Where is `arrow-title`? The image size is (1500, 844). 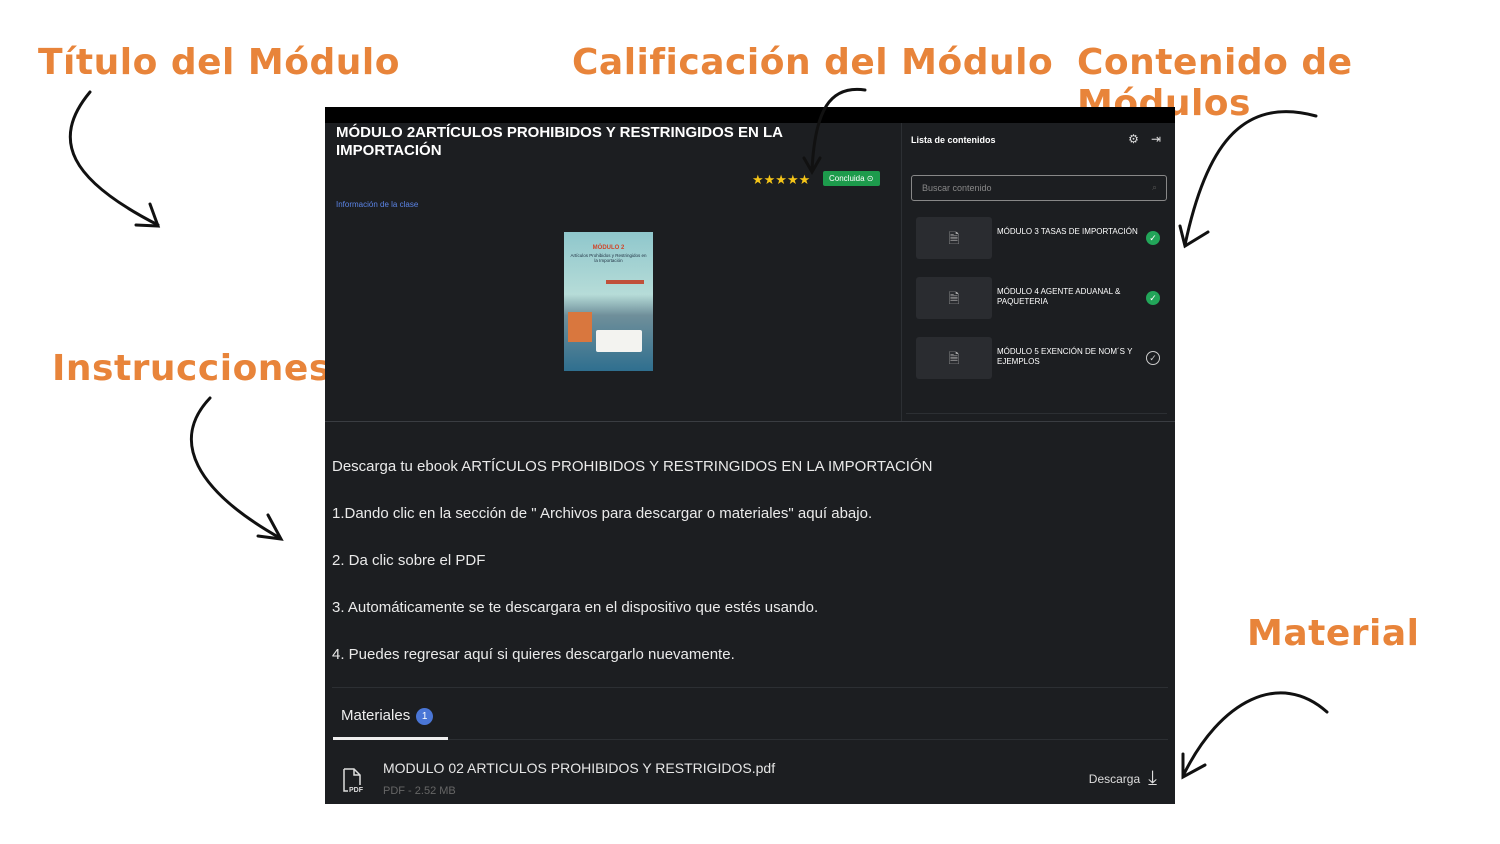 arrow-title is located at coordinates (114, 158).